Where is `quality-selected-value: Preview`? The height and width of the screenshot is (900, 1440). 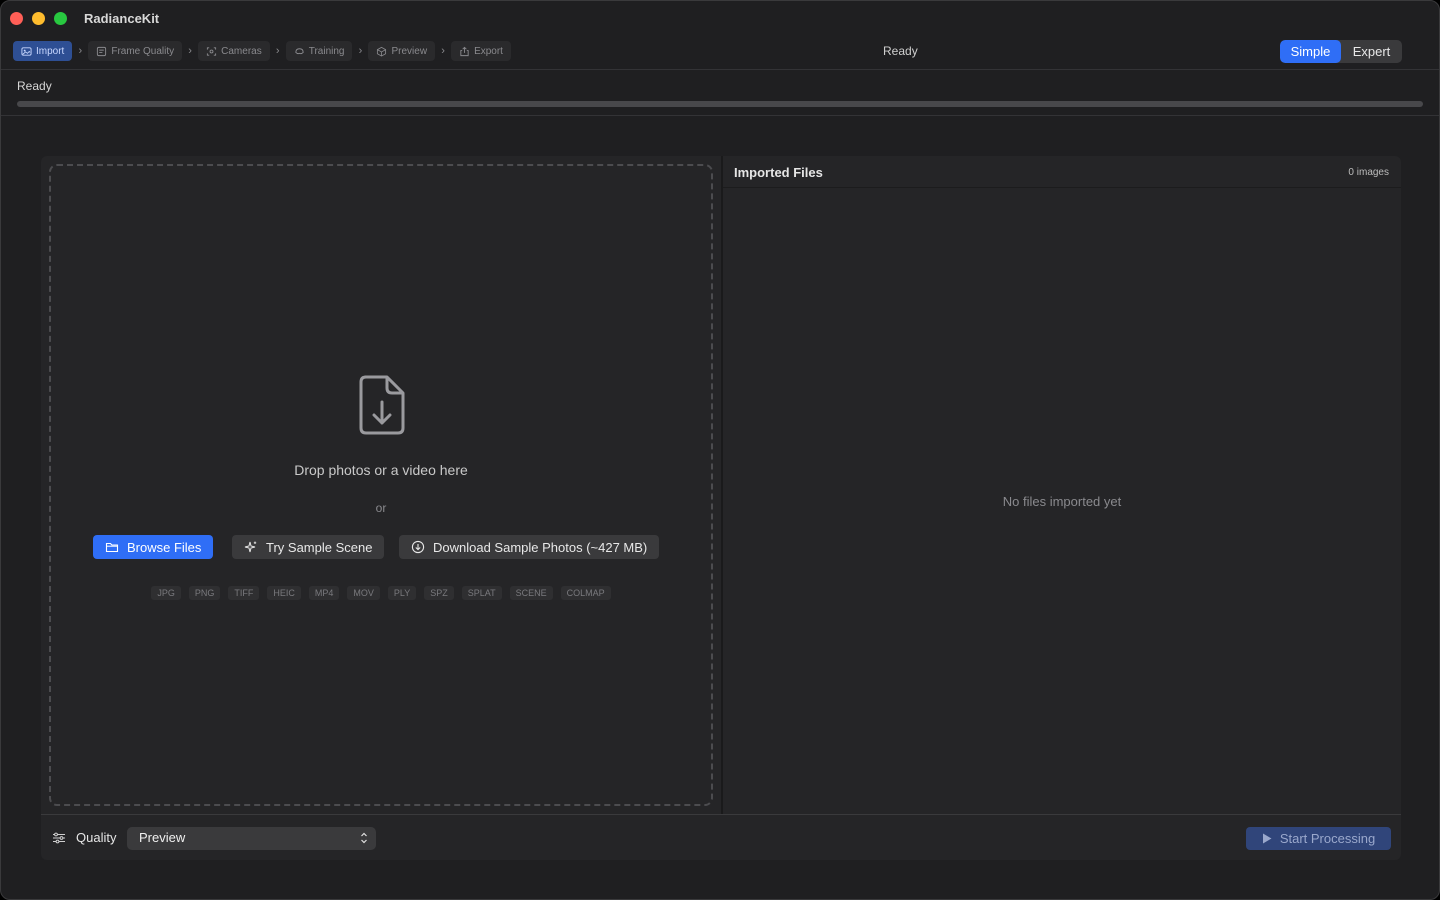
quality-selected-value: Preview is located at coordinates (162, 837).